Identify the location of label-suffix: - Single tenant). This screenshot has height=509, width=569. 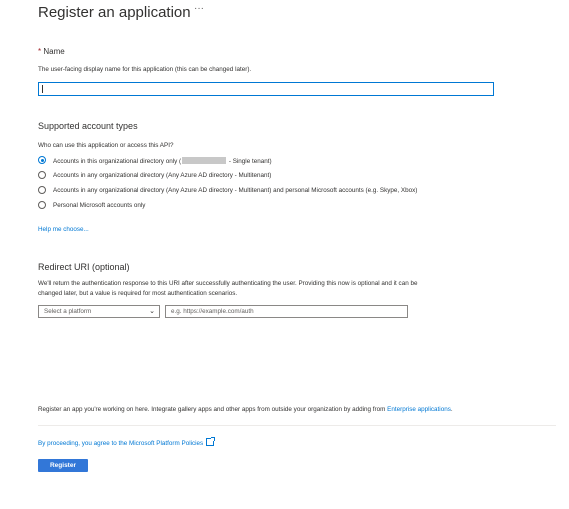
(249, 161).